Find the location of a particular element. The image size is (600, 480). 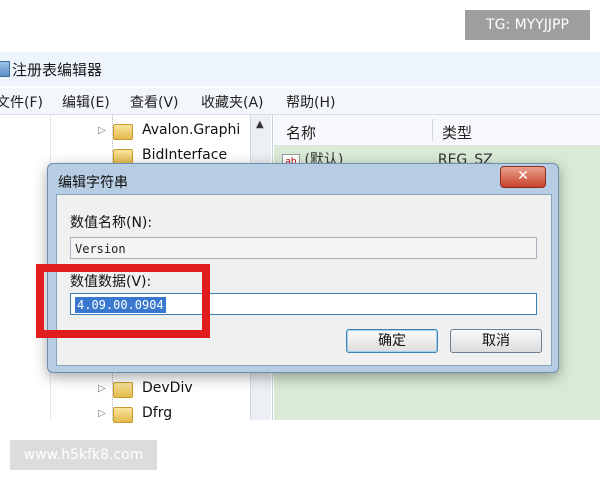

column-header-name: 名称 is located at coordinates (301, 132).